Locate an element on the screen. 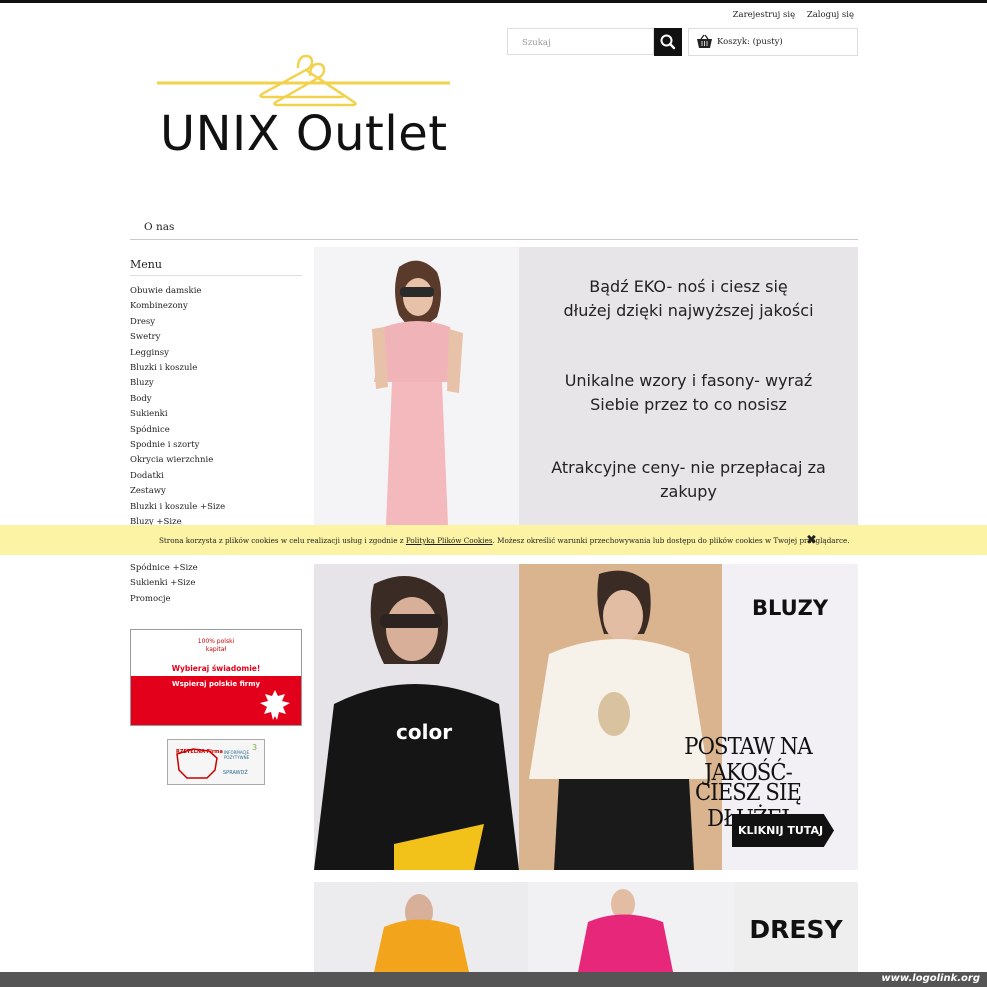 The width and height of the screenshot is (987, 987). hero-line-3: Unikalne wzory i fasony- wyraź is located at coordinates (688, 380).